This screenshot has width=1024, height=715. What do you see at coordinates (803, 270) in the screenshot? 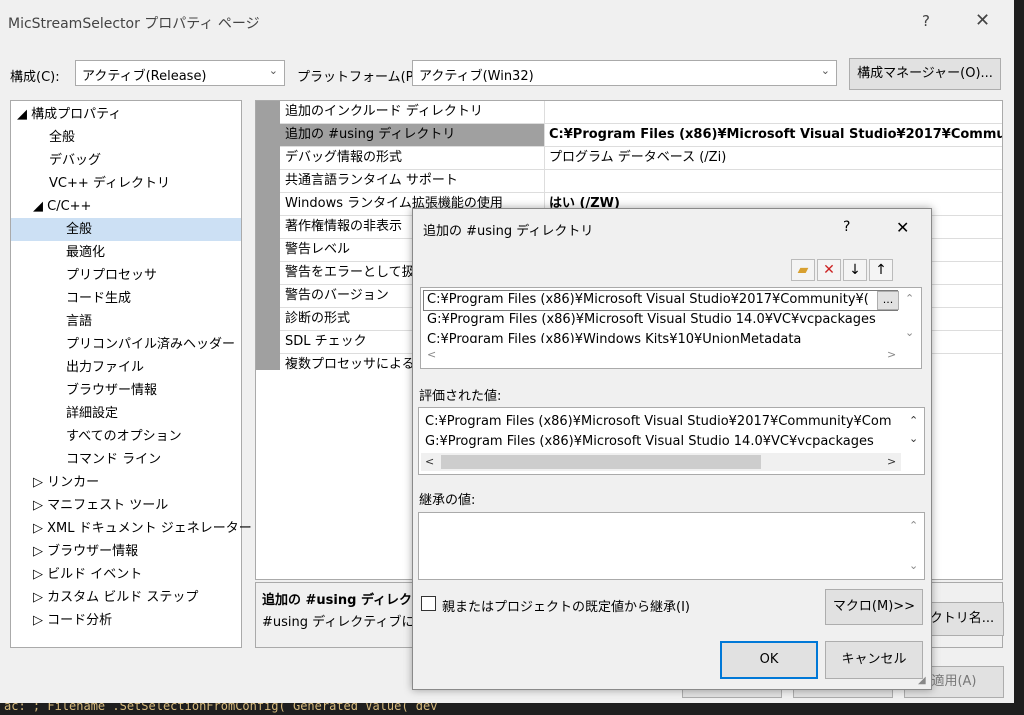
I see `new-folder-icon: ▰` at bounding box center [803, 270].